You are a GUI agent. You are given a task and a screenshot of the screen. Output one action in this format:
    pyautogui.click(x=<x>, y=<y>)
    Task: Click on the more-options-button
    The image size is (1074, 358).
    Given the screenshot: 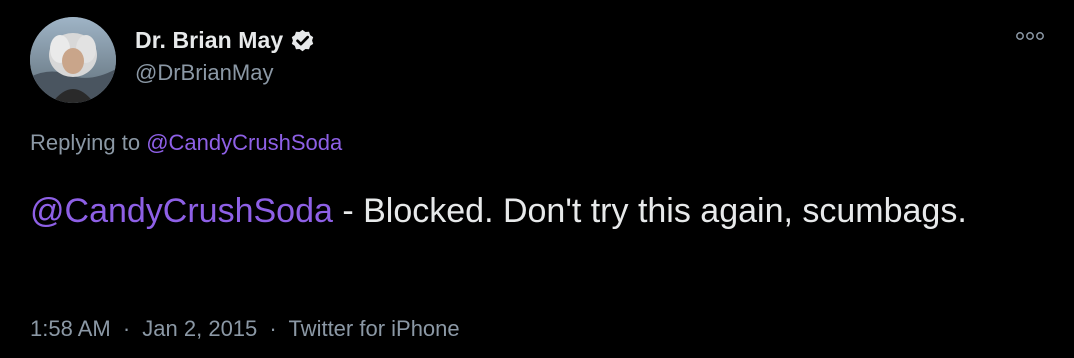 What is the action you would take?
    pyautogui.click(x=1030, y=36)
    